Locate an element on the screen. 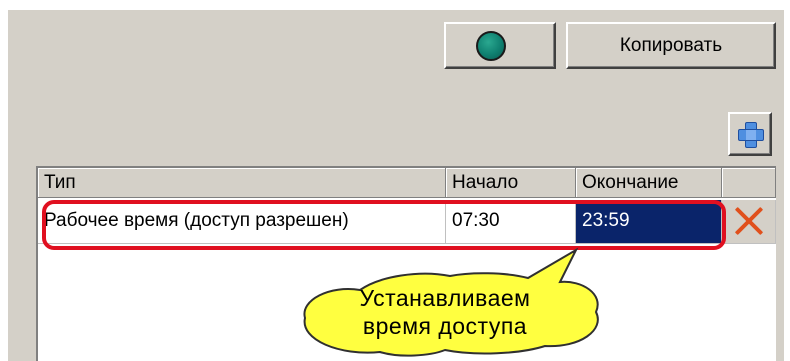 This screenshot has height=361, width=790. column-header-actions is located at coordinates (749, 183).